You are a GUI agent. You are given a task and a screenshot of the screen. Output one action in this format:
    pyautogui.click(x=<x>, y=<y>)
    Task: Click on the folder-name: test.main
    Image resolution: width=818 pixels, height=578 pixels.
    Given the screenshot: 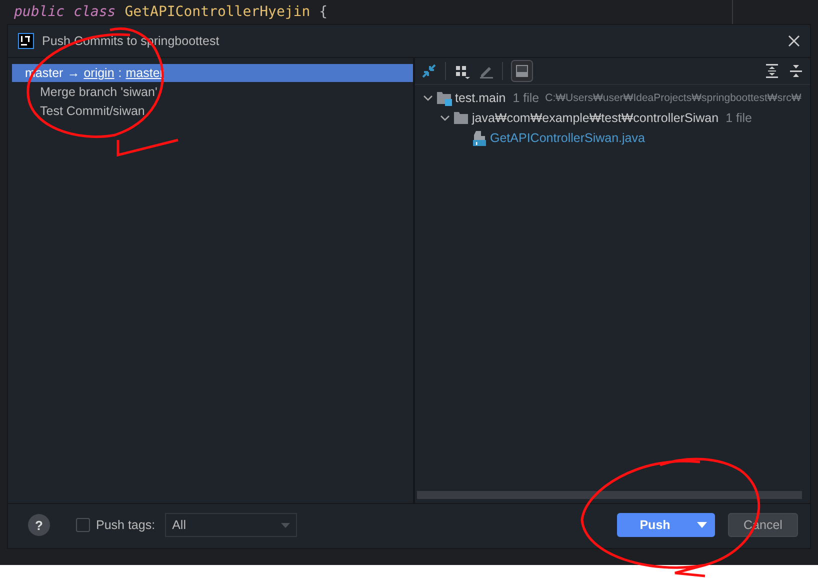 What is the action you would take?
    pyautogui.click(x=480, y=98)
    